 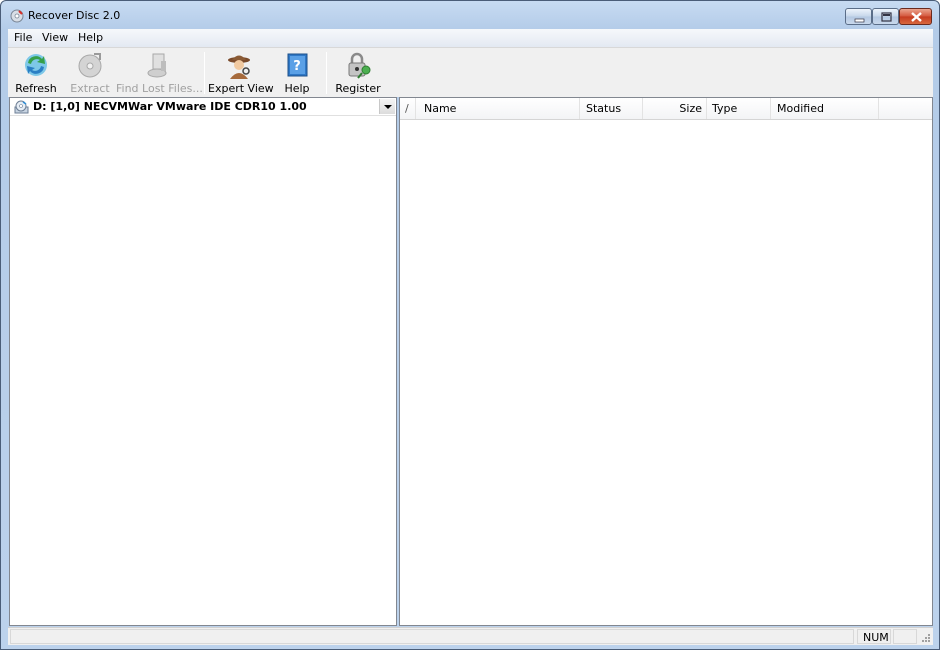 I want to click on column-size: Size, so click(x=675, y=108).